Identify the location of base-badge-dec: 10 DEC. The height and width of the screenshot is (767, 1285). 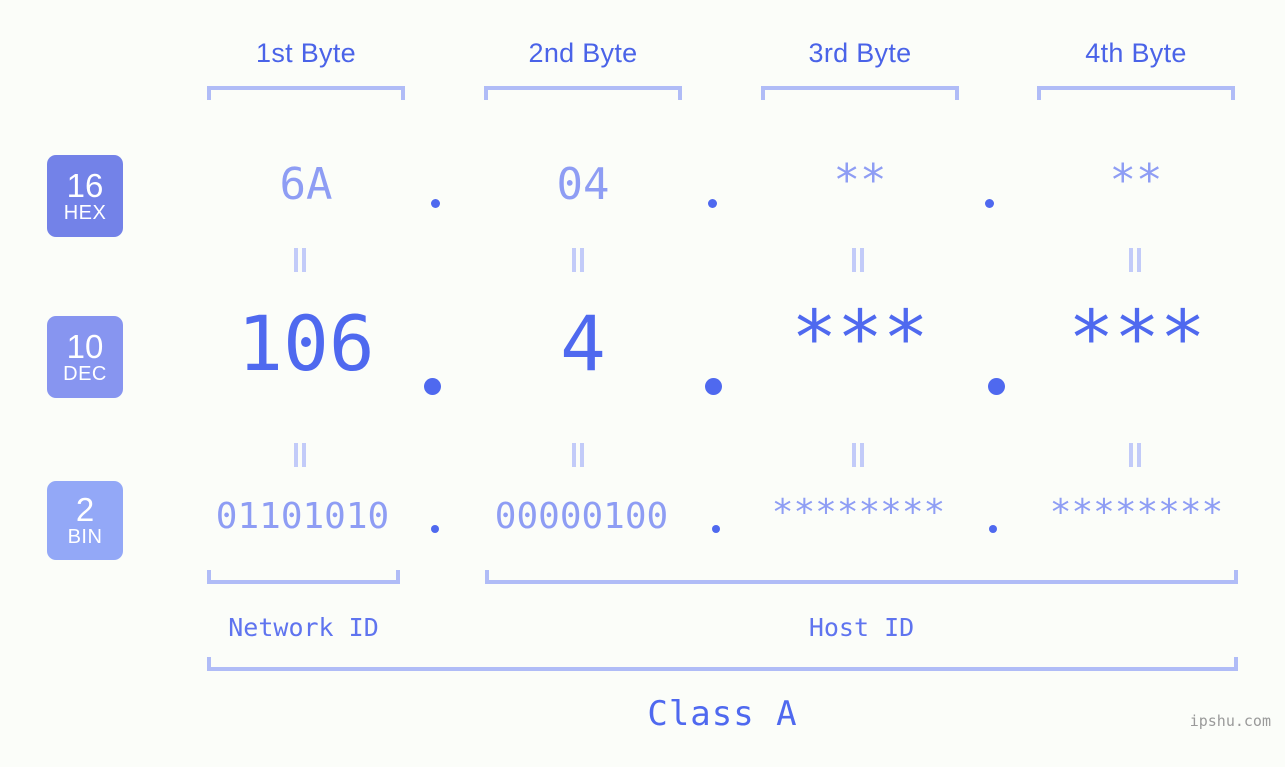
(85, 357).